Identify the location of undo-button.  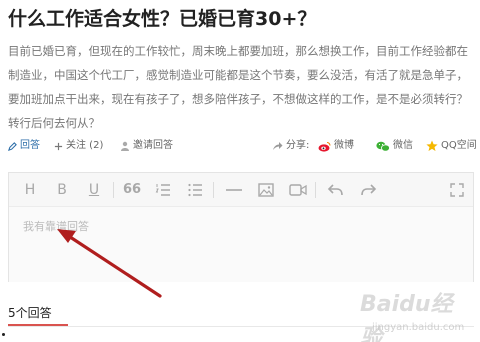
(336, 190).